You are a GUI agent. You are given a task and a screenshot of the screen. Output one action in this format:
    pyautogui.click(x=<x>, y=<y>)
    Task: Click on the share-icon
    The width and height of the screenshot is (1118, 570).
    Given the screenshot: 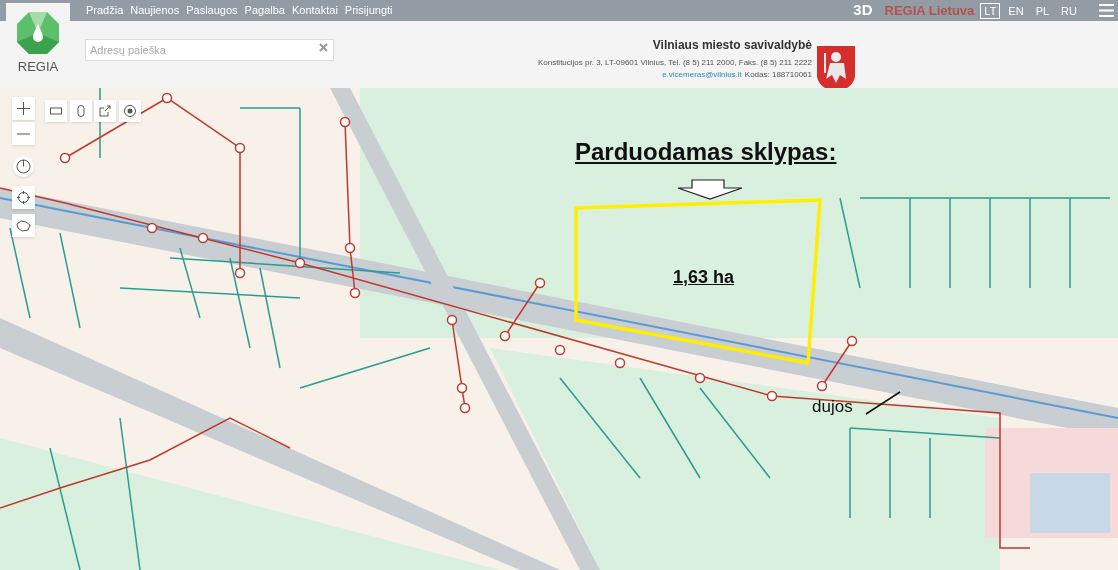 What is the action you would take?
    pyautogui.click(x=105, y=111)
    